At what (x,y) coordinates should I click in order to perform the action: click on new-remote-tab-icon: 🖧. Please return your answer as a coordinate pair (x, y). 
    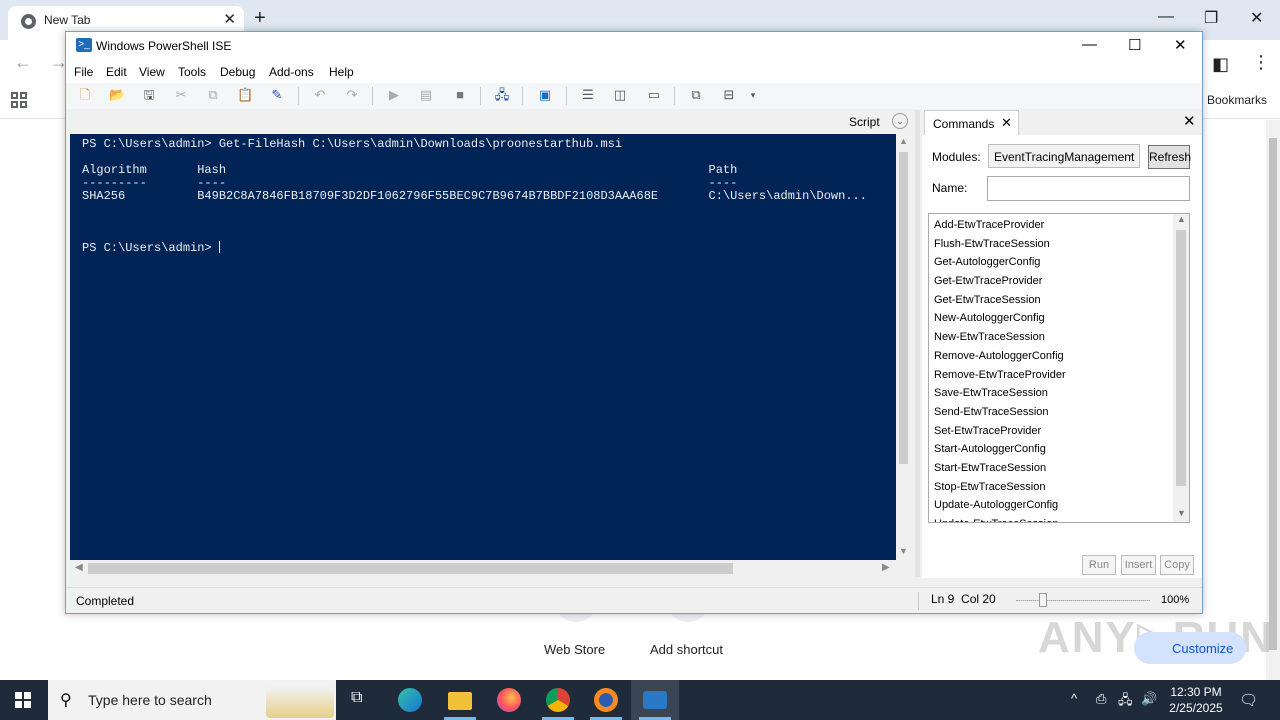
    Looking at the image, I should click on (502, 95).